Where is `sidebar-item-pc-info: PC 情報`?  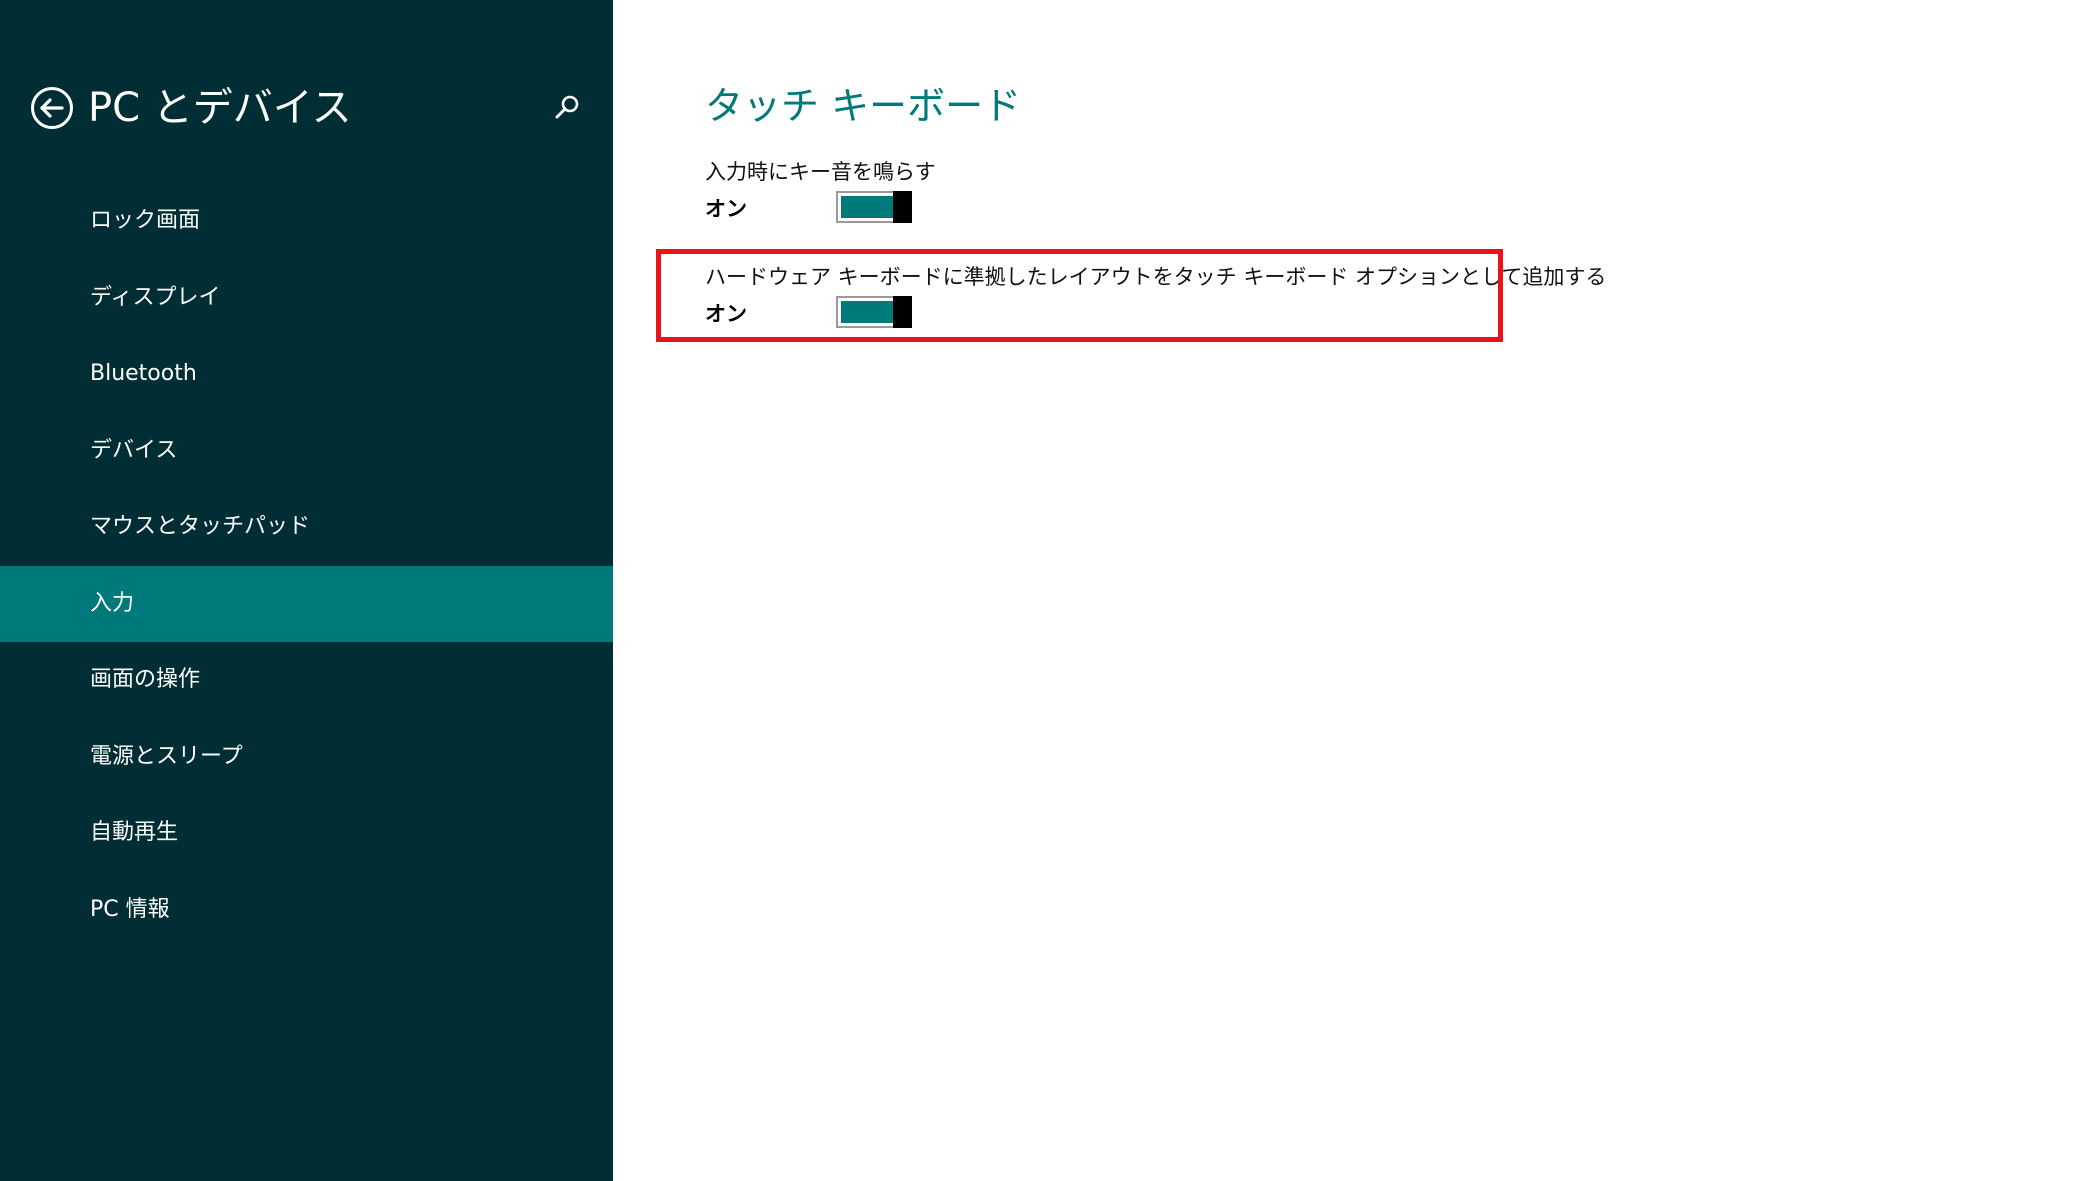 sidebar-item-pc-info: PC 情報 is located at coordinates (306, 910).